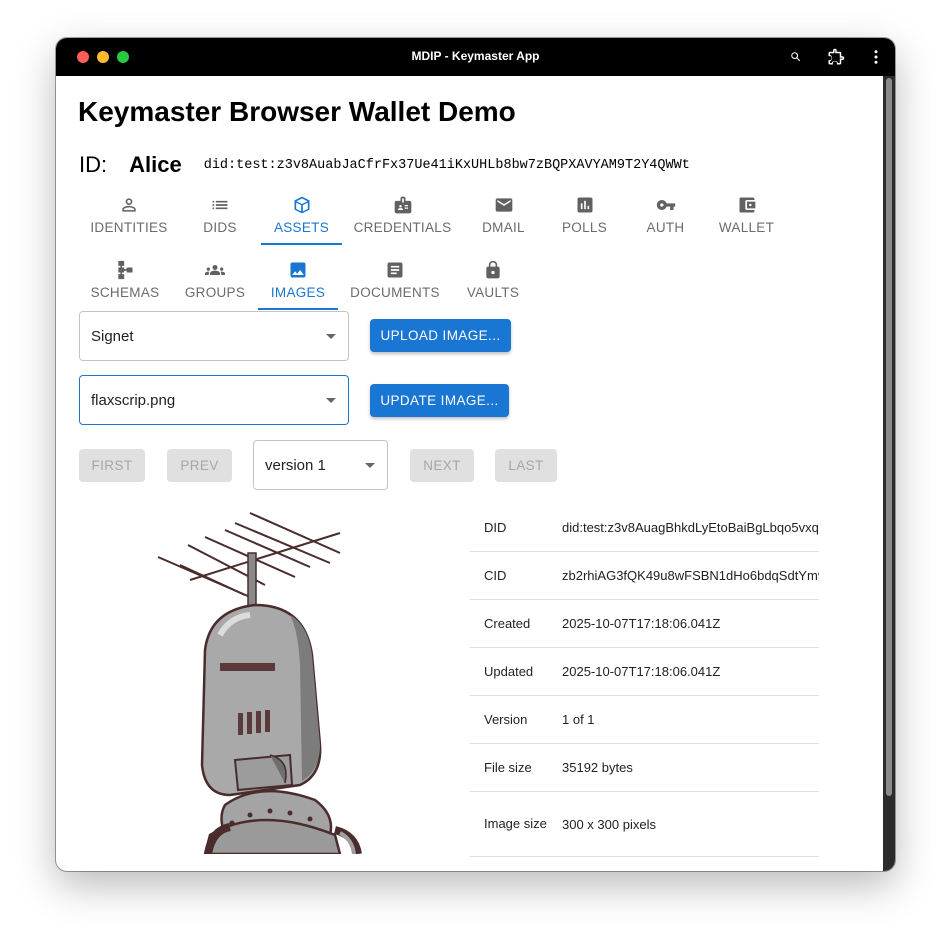  Describe the element at coordinates (125, 292) in the screenshot. I see `tab-label: SCHEMAS` at that location.